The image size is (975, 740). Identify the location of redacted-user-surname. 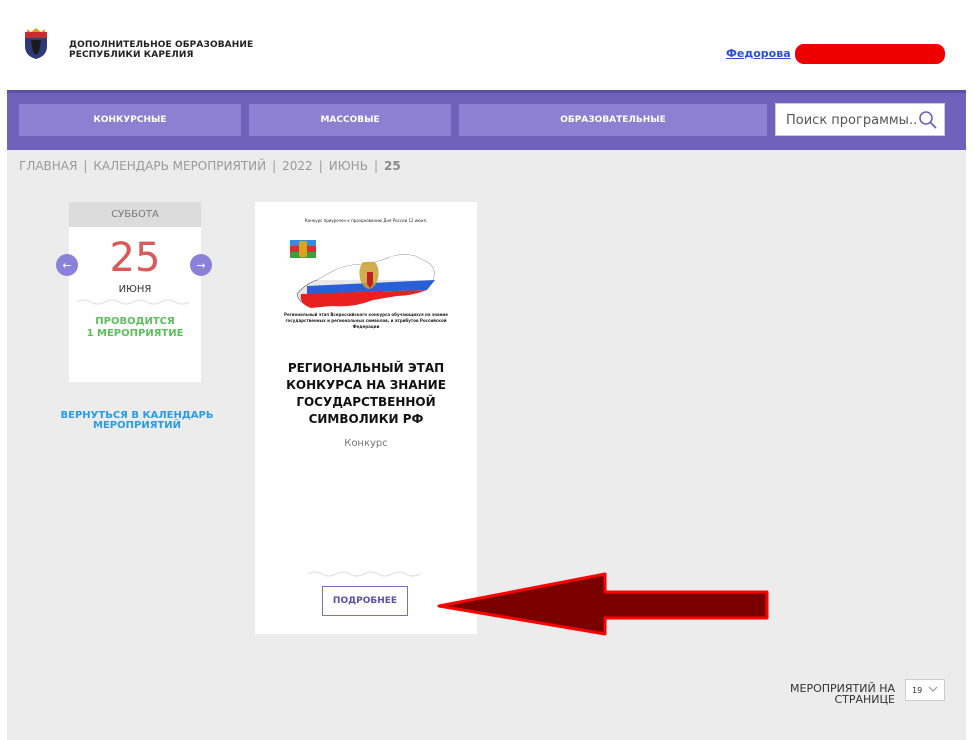
(870, 54).